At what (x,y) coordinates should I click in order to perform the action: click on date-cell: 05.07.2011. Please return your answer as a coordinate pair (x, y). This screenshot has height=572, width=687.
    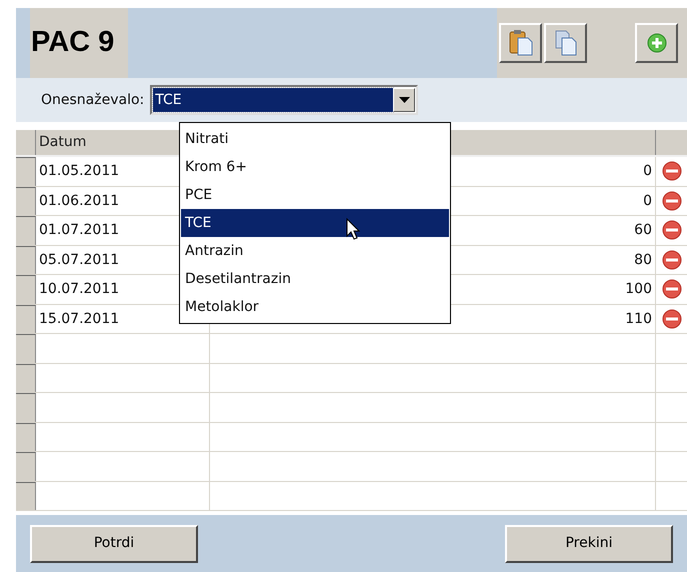
    Looking at the image, I should click on (79, 260).